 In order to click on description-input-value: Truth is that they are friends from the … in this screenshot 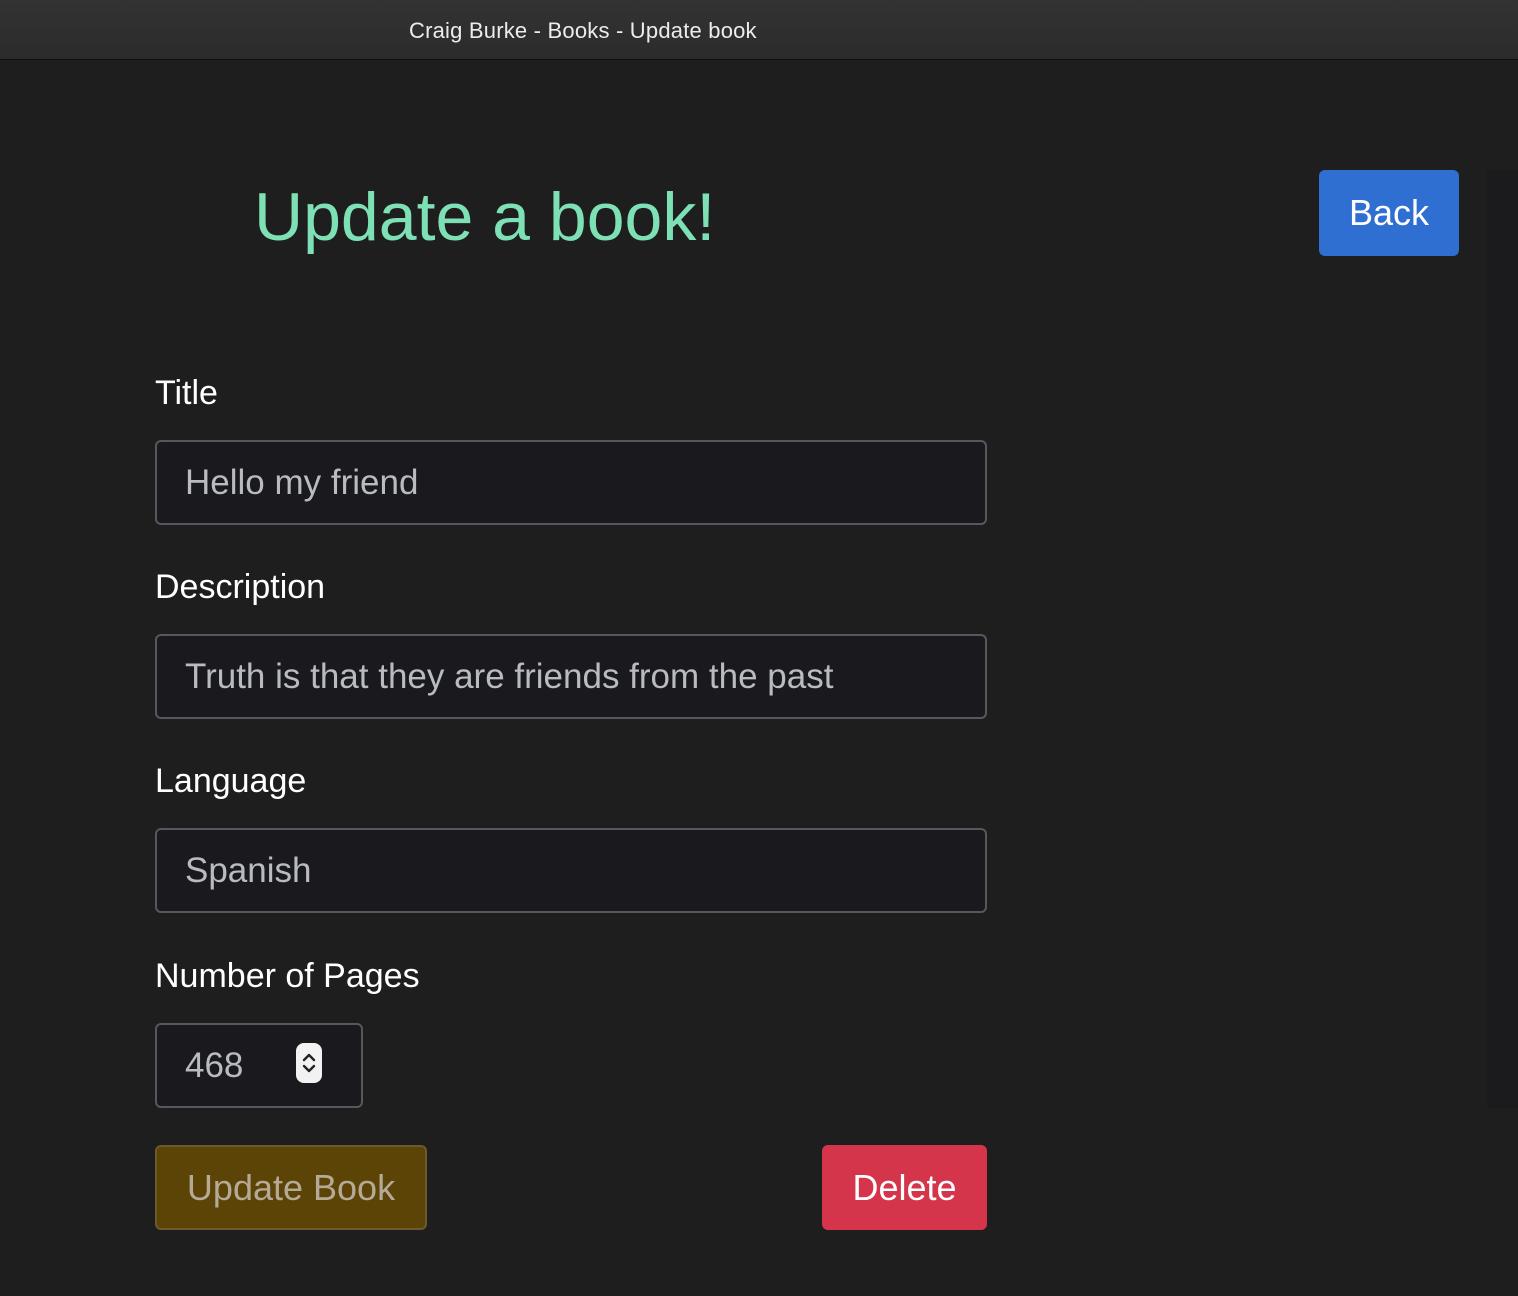, I will do `click(509, 676)`.